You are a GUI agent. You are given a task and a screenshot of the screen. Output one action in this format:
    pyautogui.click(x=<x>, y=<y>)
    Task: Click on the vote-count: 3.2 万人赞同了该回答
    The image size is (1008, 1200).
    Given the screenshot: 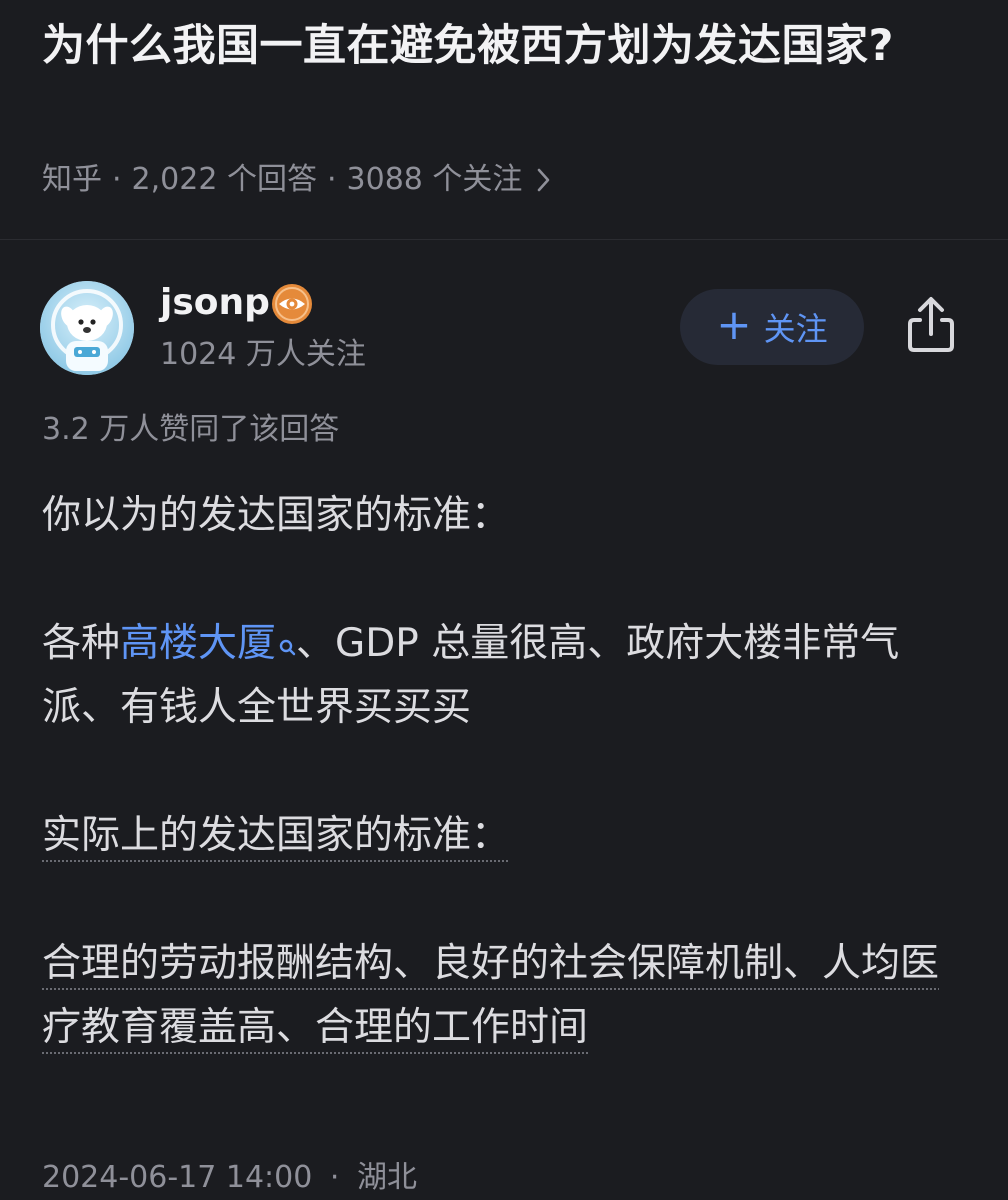 What is the action you would take?
    pyautogui.click(x=191, y=429)
    